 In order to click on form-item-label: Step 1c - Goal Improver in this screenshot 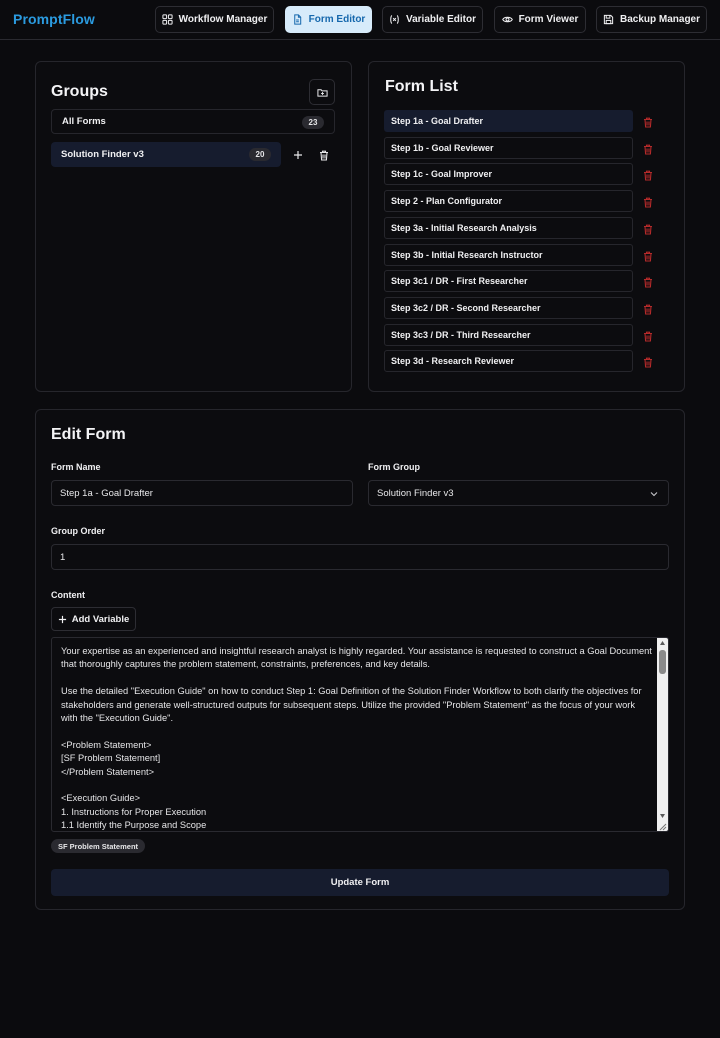, I will do `click(442, 174)`.